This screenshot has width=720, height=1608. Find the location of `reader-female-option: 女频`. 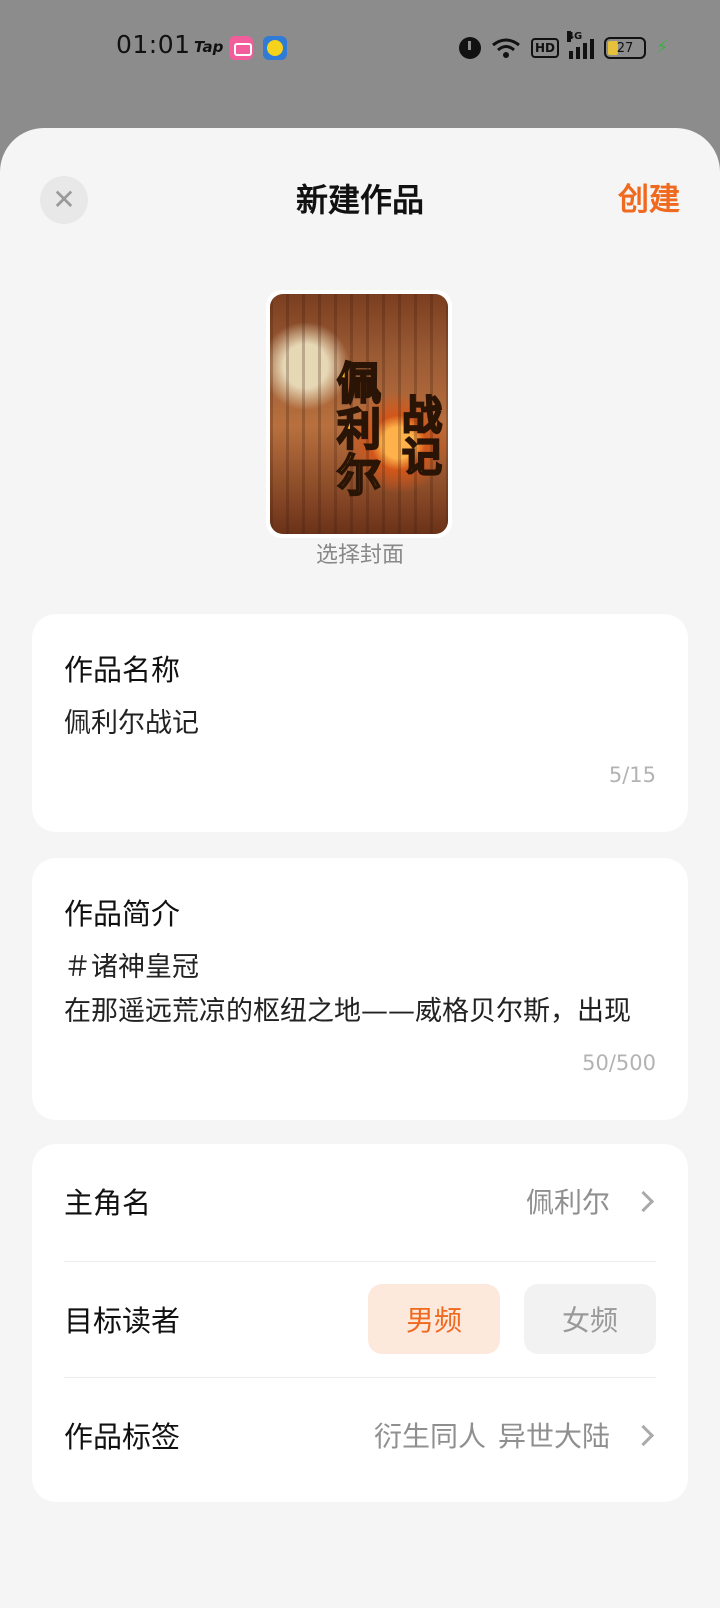

reader-female-option: 女频 is located at coordinates (590, 1319).